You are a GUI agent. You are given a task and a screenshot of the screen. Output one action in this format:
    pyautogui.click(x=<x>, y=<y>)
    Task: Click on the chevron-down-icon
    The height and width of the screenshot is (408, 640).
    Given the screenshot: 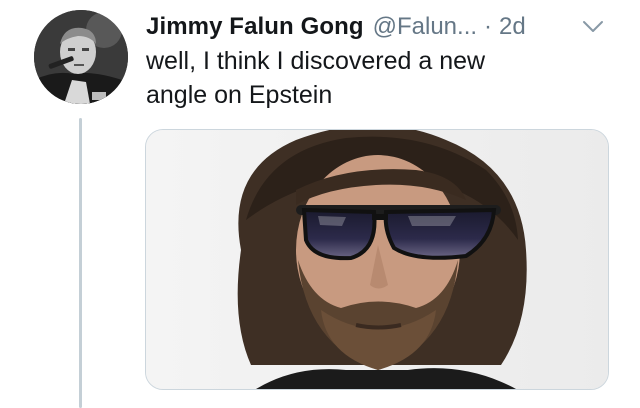 What is the action you would take?
    pyautogui.click(x=593, y=26)
    